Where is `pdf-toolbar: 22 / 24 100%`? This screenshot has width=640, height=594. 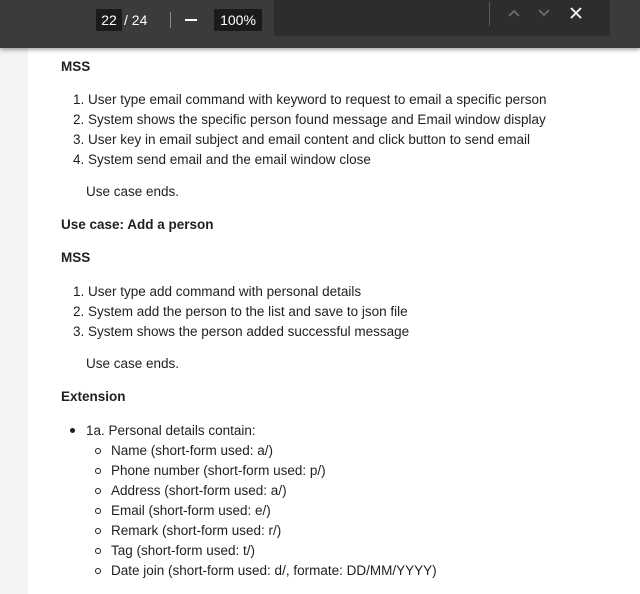
pdf-toolbar: 22 / 24 100% is located at coordinates (320, 24).